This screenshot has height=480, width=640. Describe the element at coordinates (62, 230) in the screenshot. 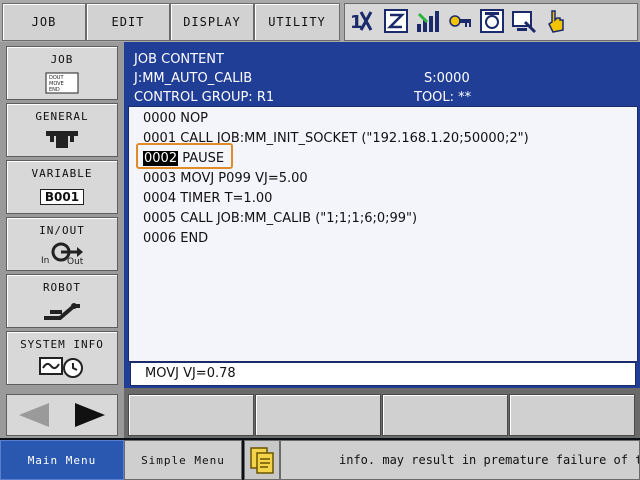

I see `left-menu-inout-label: IN/OUT` at that location.